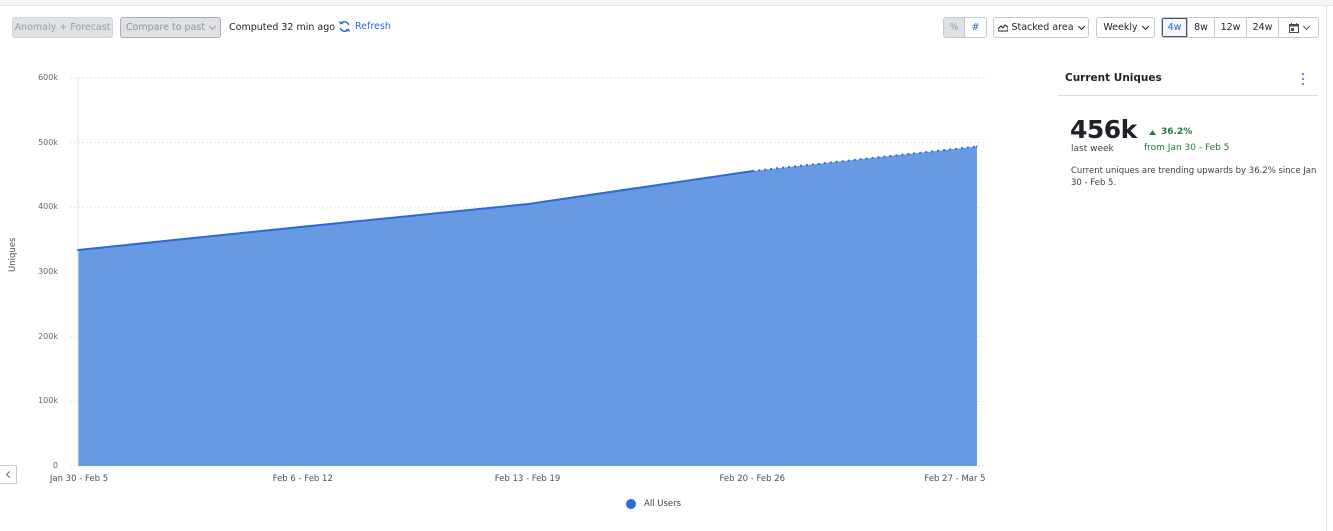  I want to click on x-tick-label: Feb 27 - Mar 5, so click(955, 479).